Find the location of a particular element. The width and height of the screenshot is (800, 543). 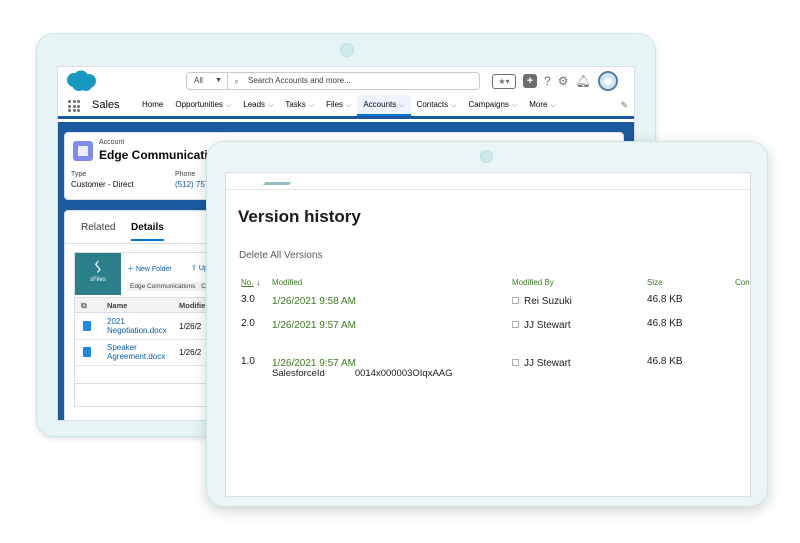

user-name: Rei Suzuki is located at coordinates (548, 301).